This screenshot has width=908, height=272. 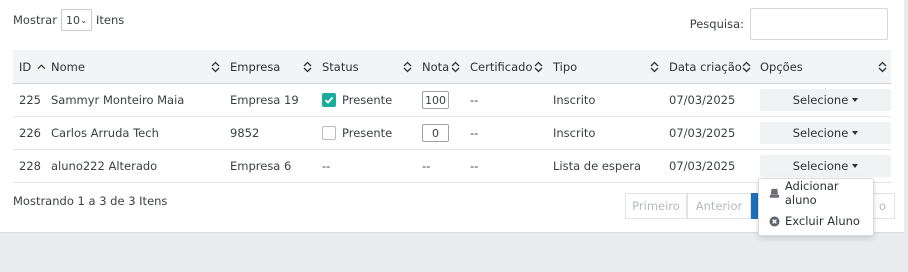 I want to click on options-menu: Adicionar aluno Excluir Aluno, so click(x=816, y=207).